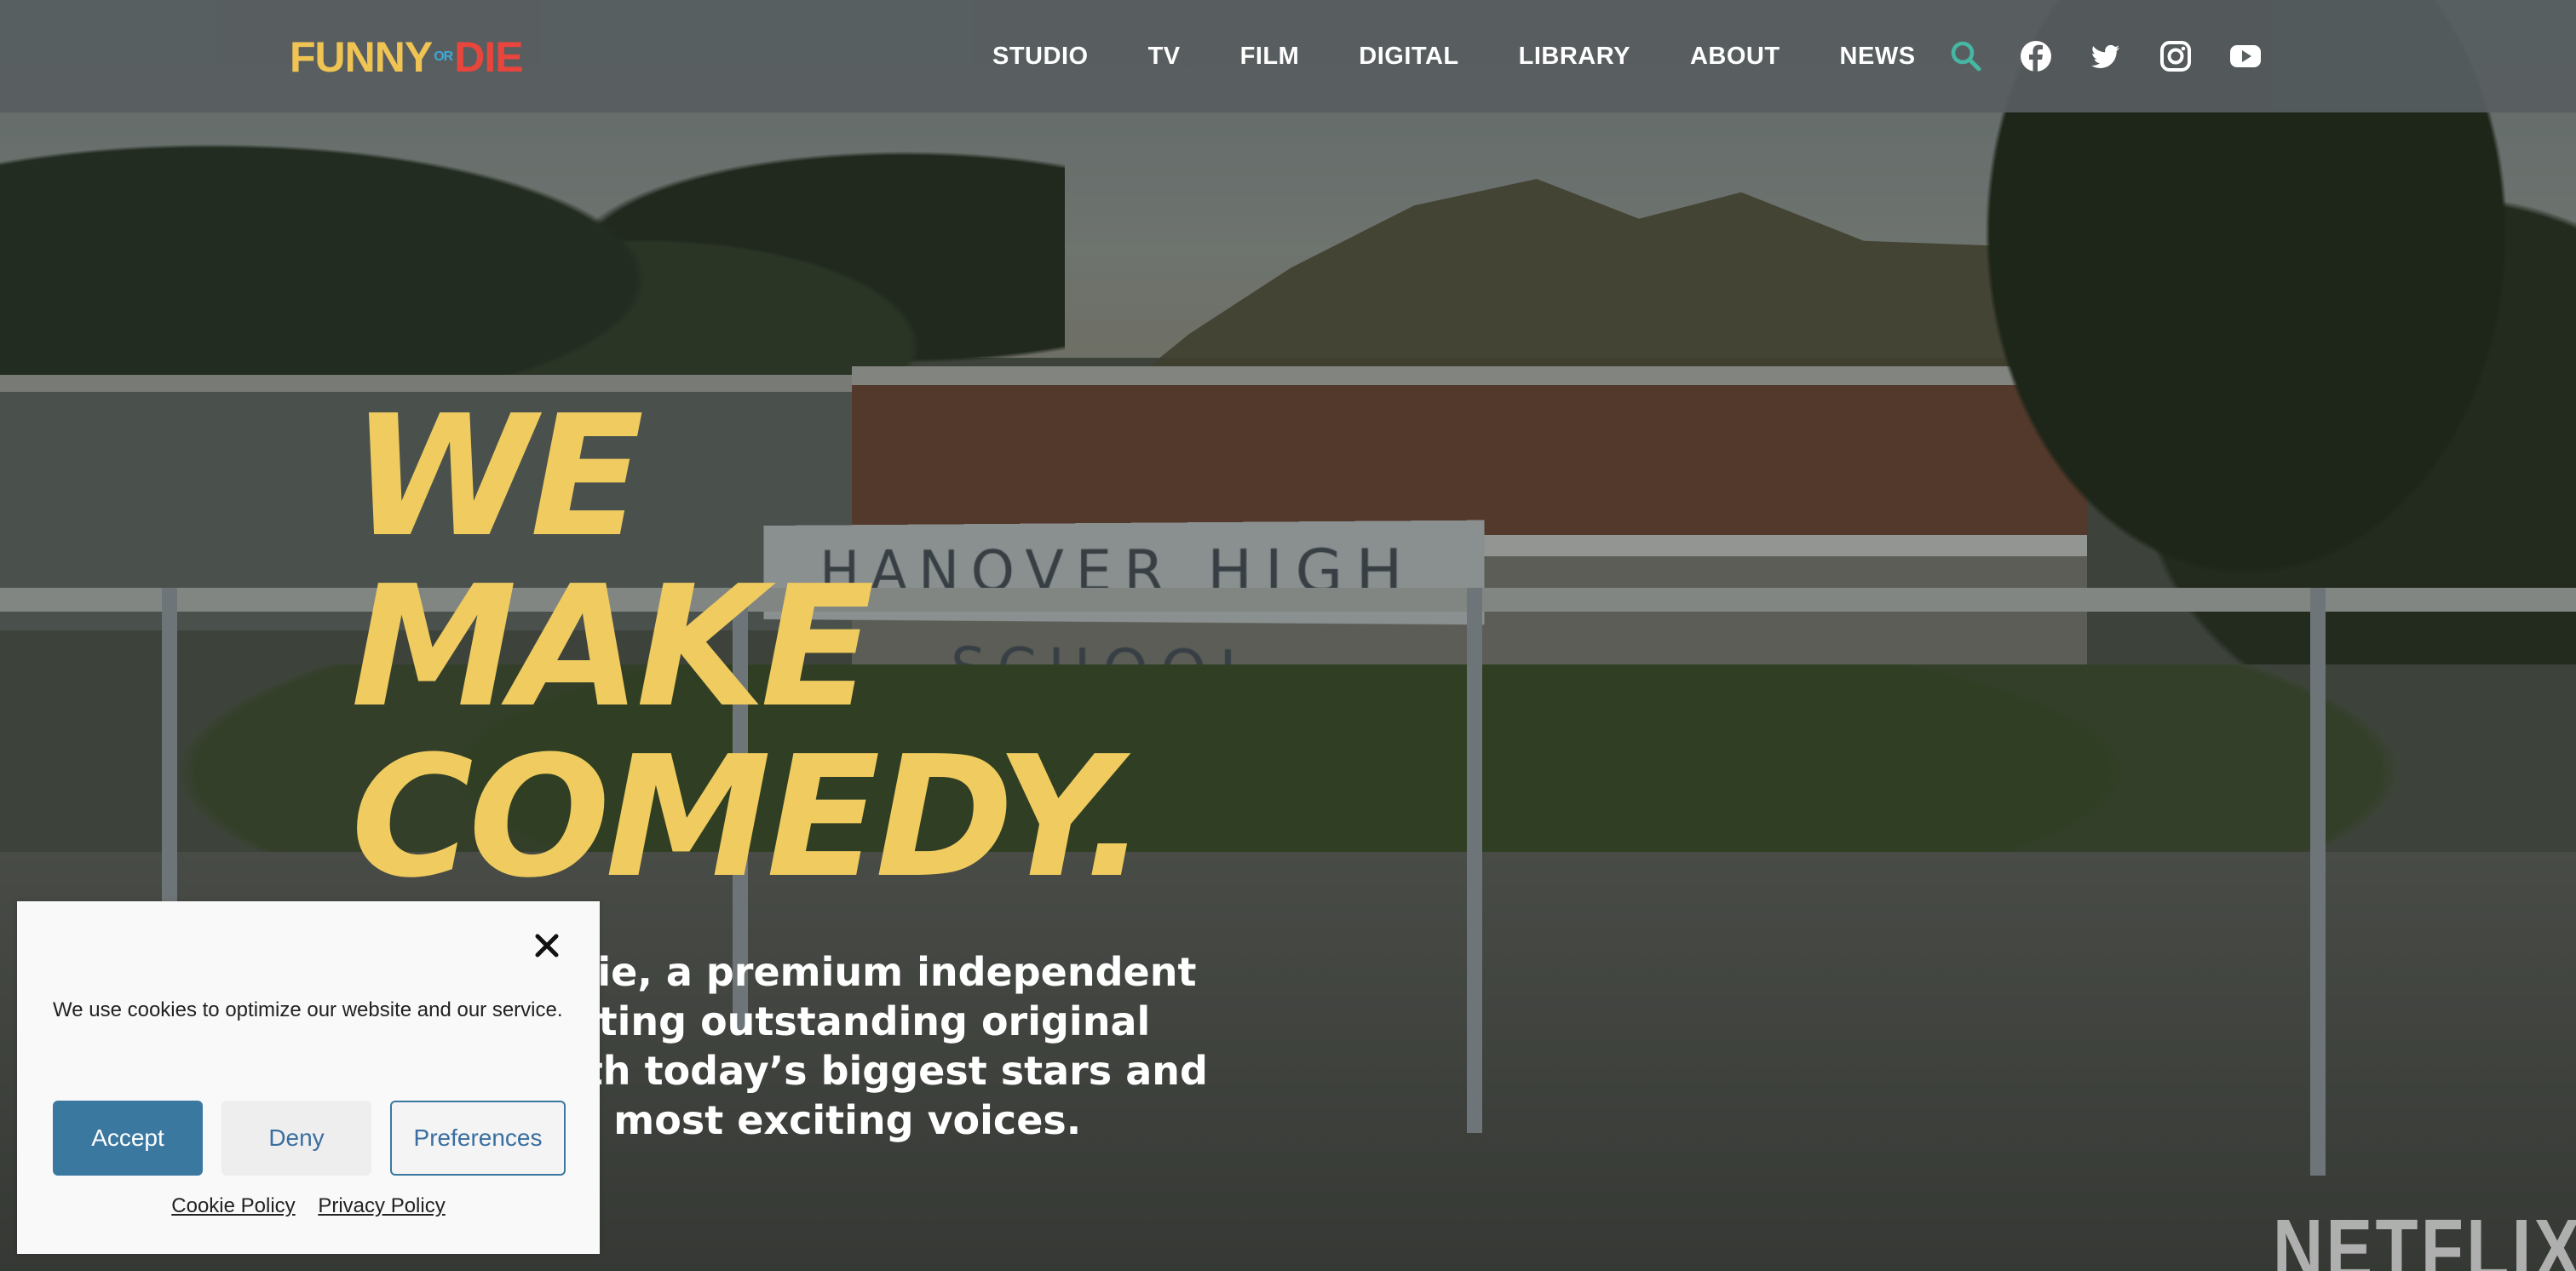 This screenshot has height=1271, width=2576. What do you see at coordinates (382, 1205) in the screenshot?
I see `privacy-policy-link: Privacy Policy` at bounding box center [382, 1205].